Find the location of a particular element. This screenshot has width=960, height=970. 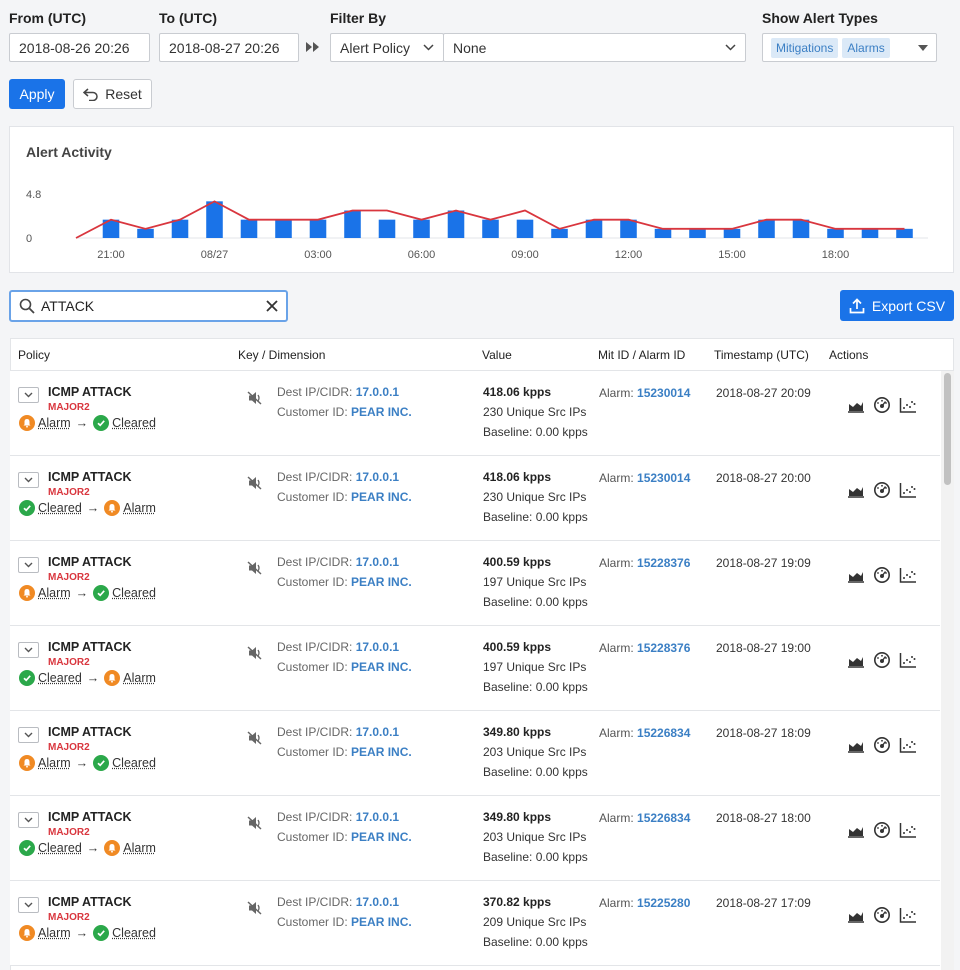

clear-icon is located at coordinates (272, 306).